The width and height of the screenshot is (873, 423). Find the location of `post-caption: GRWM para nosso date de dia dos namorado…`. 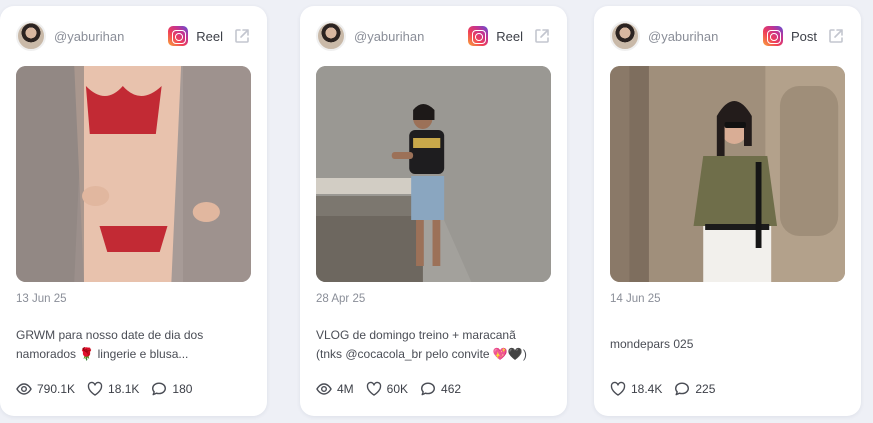

post-caption: GRWM para nosso date de dia dos namorado… is located at coordinates (133, 345).